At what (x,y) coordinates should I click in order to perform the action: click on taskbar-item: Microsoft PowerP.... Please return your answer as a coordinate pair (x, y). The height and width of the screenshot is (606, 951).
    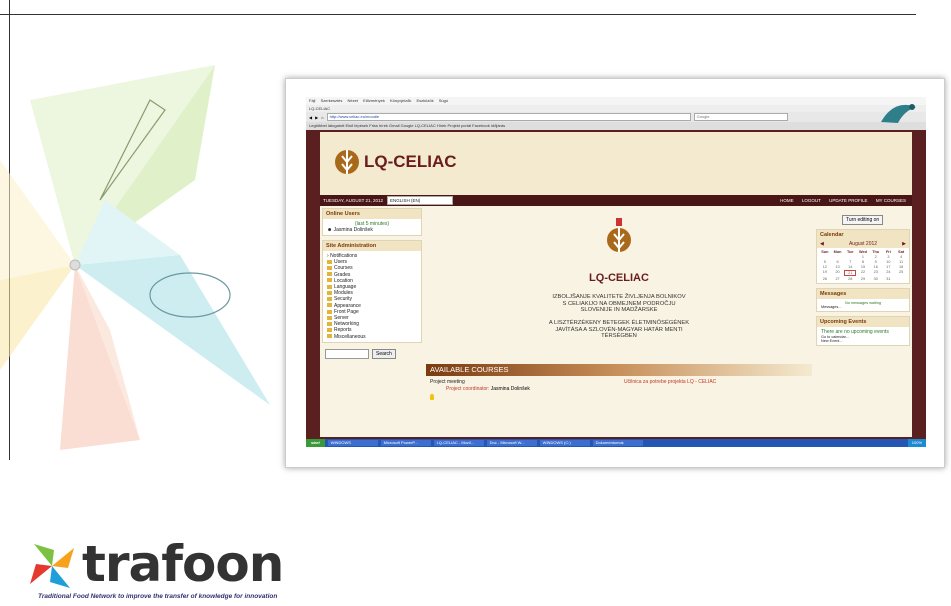
    Looking at the image, I should click on (405, 443).